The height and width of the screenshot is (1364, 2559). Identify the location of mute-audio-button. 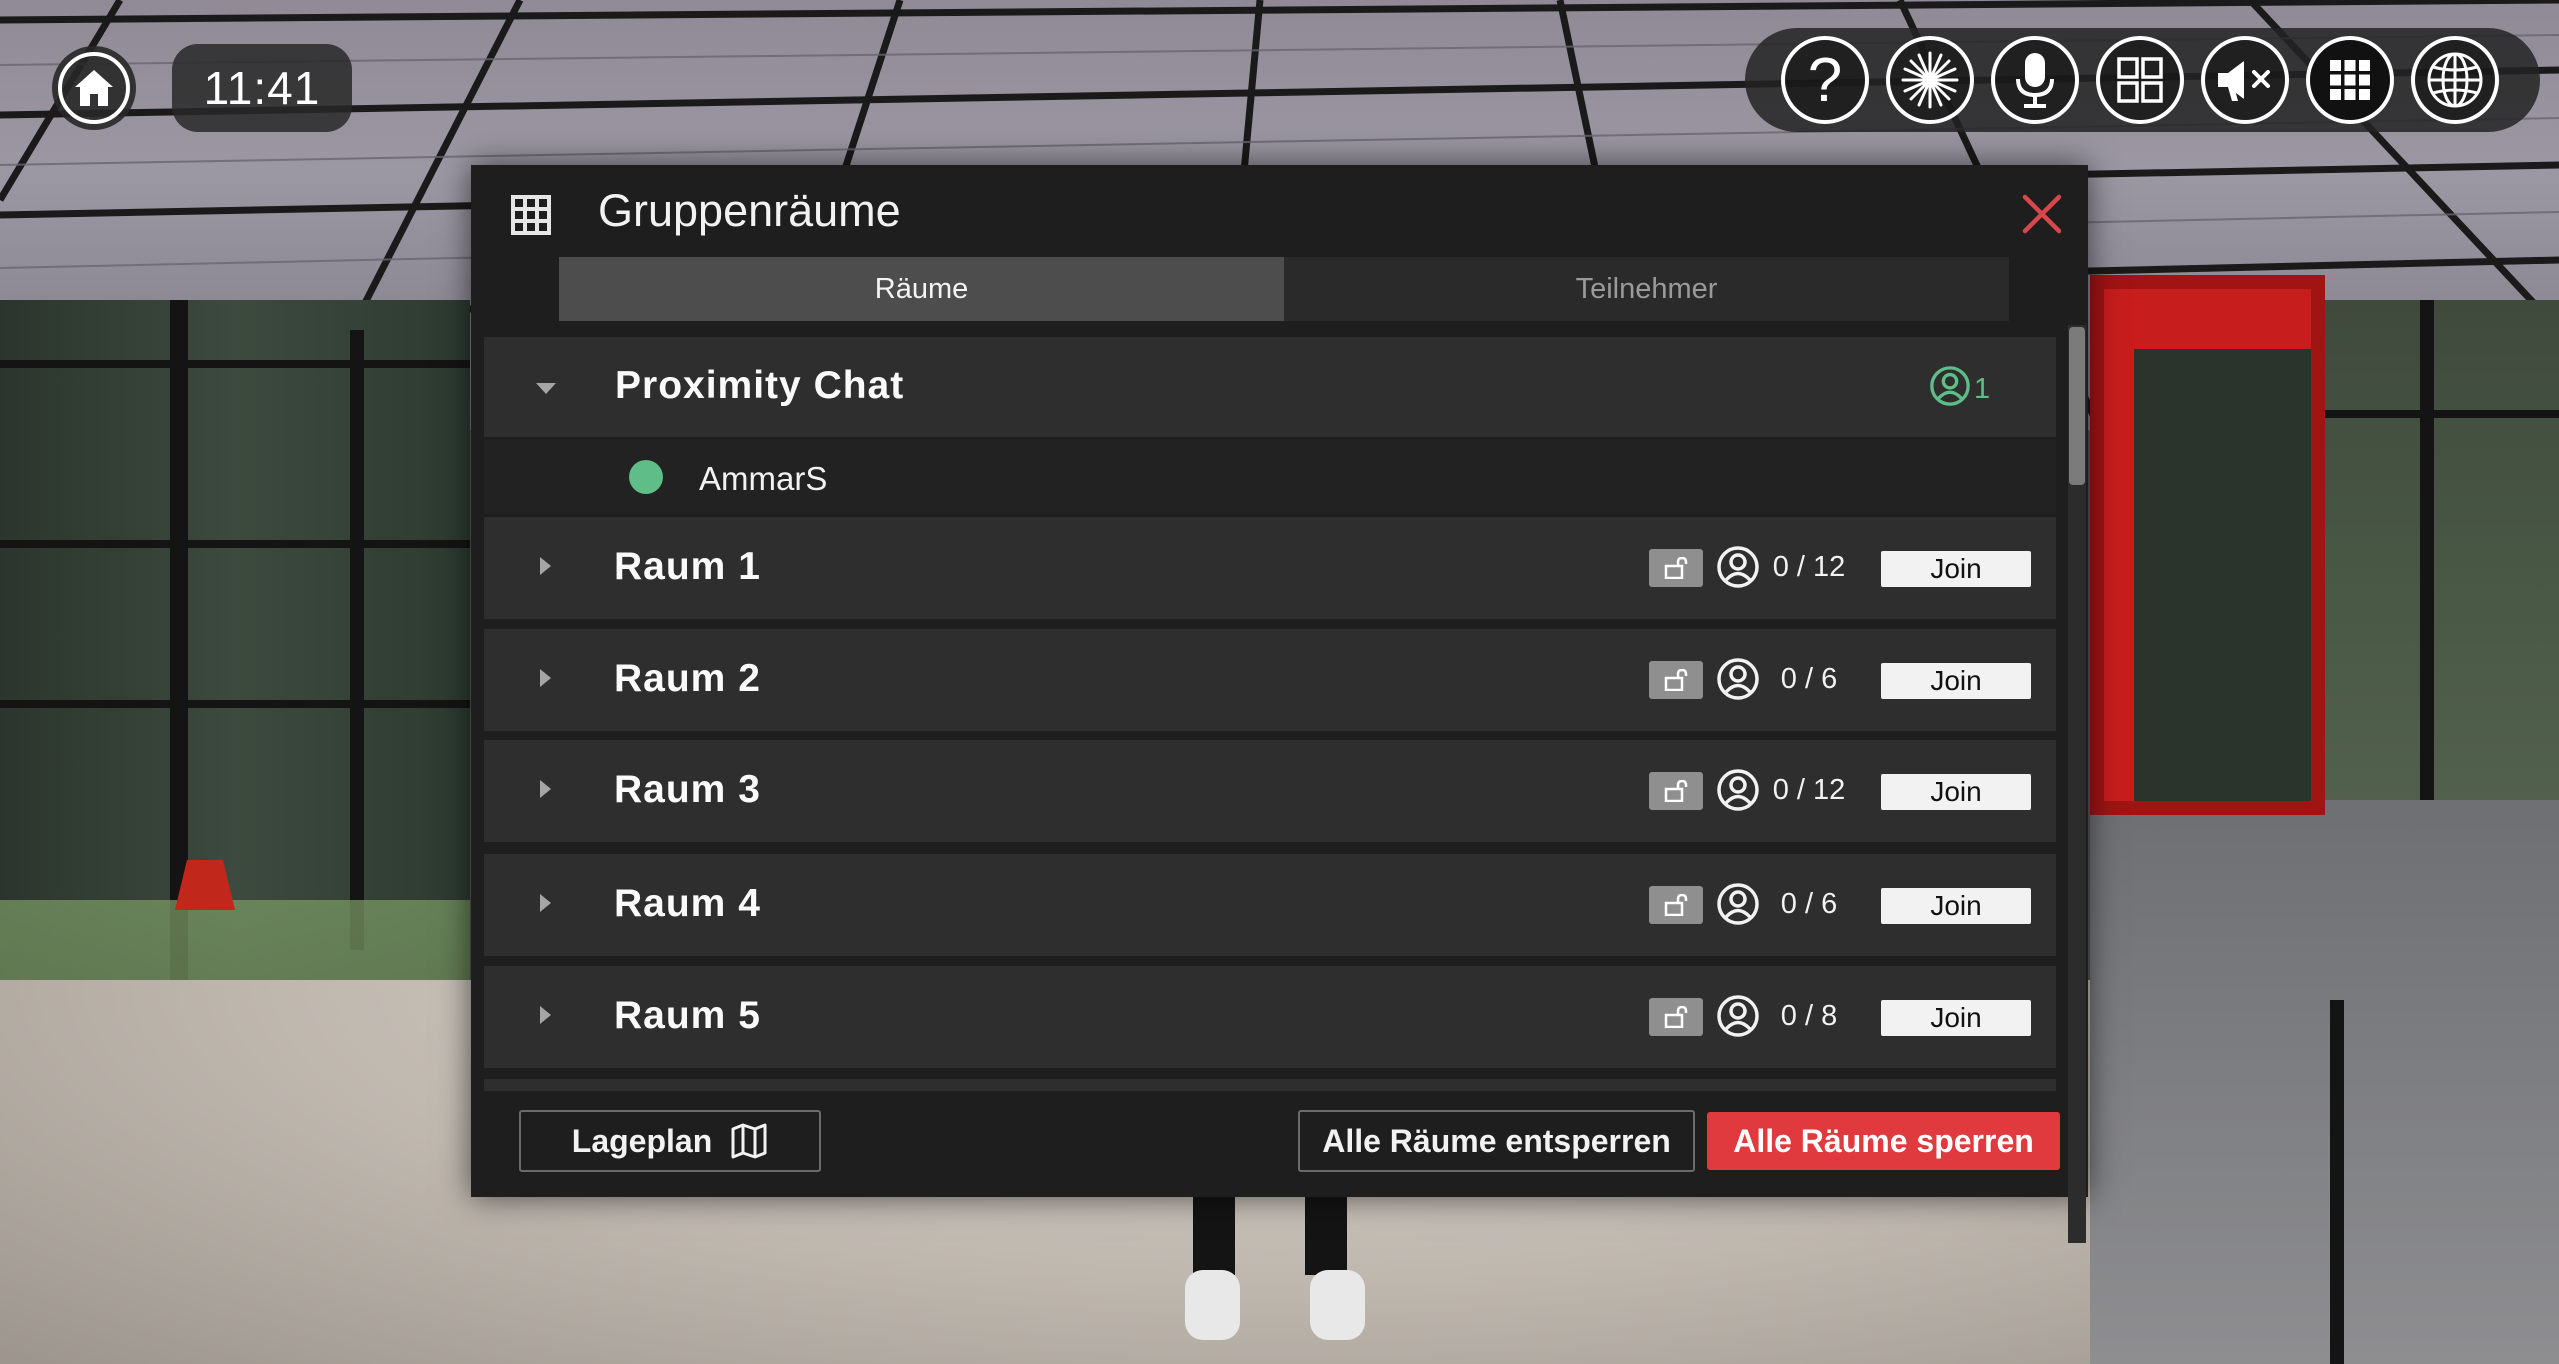
(2245, 80).